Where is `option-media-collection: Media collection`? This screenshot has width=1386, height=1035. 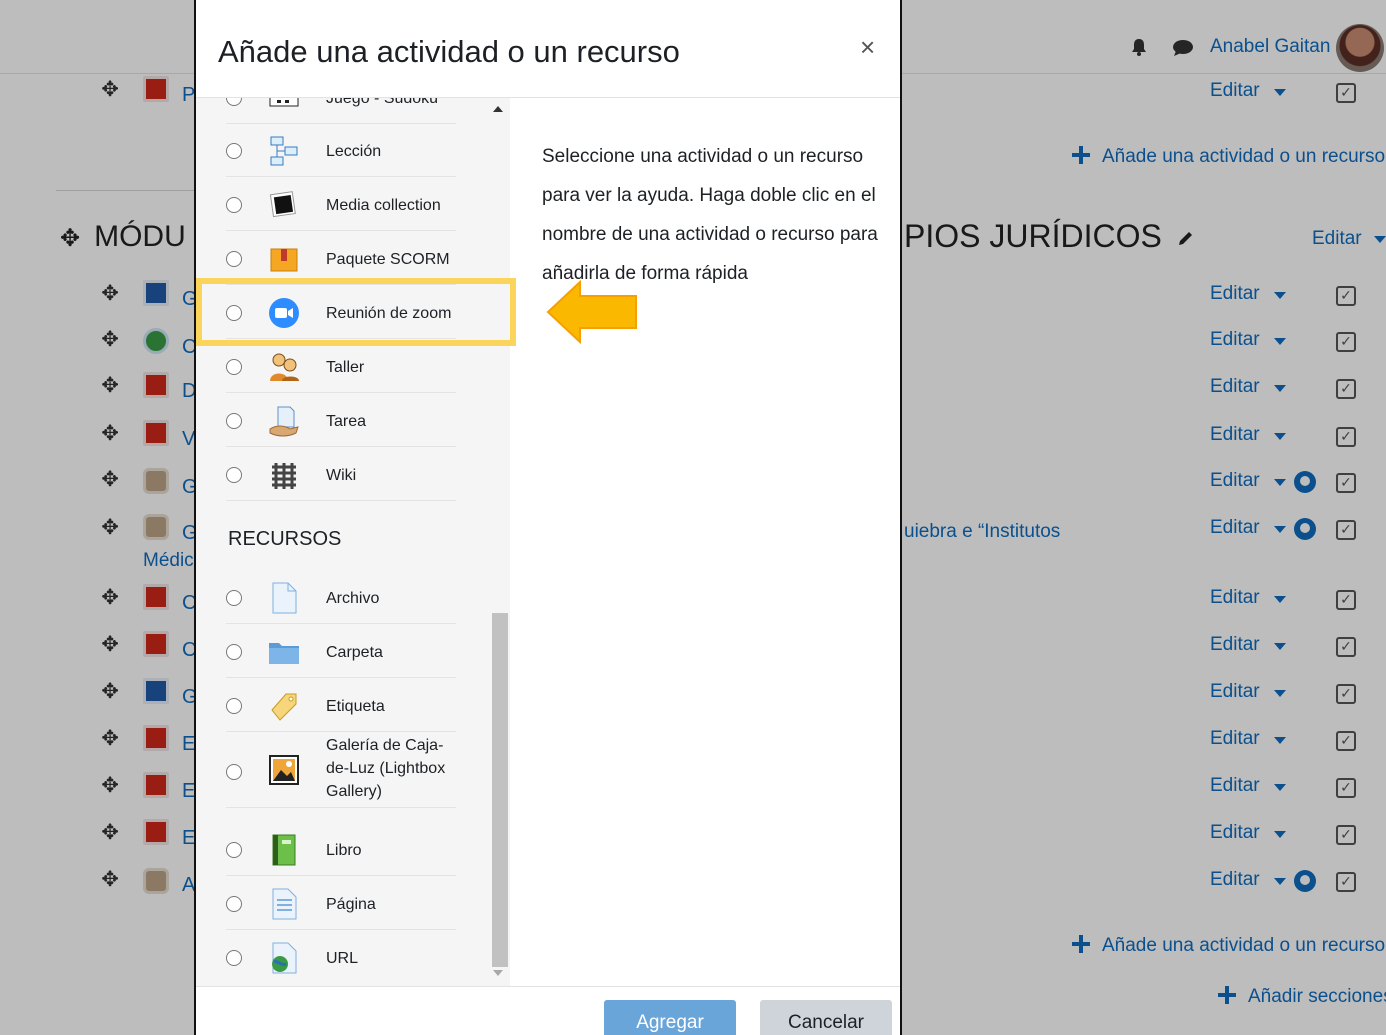 option-media-collection: Media collection is located at coordinates (341, 205).